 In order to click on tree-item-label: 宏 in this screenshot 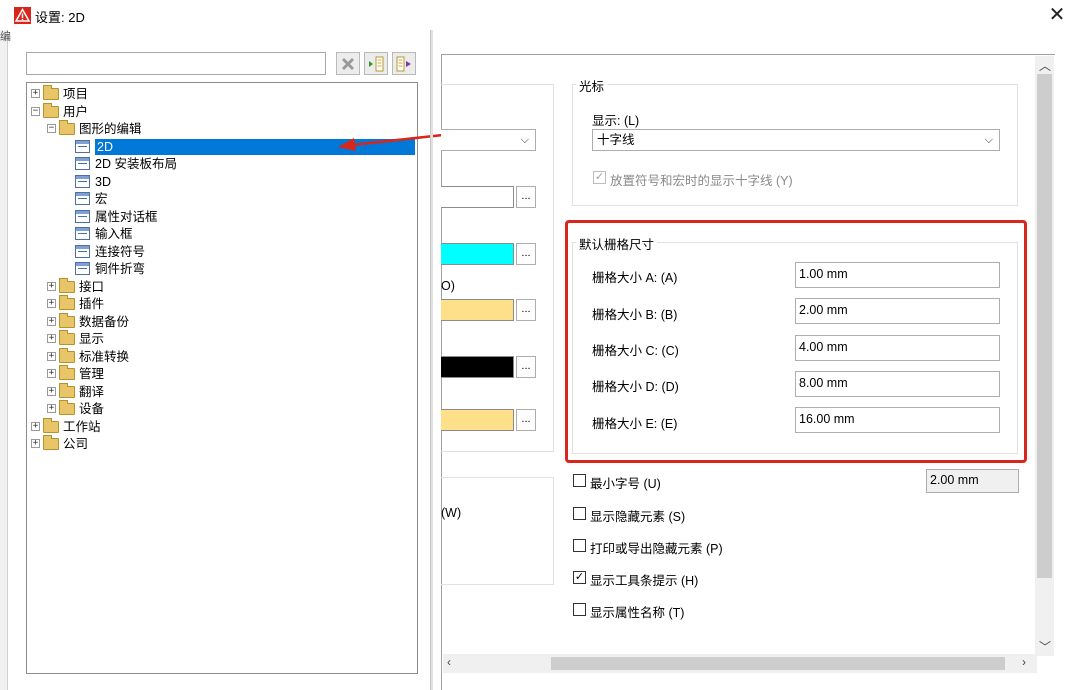, I will do `click(101, 198)`.